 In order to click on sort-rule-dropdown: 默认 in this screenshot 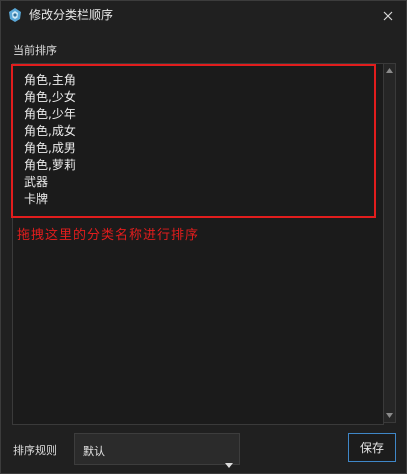, I will do `click(157, 450)`.